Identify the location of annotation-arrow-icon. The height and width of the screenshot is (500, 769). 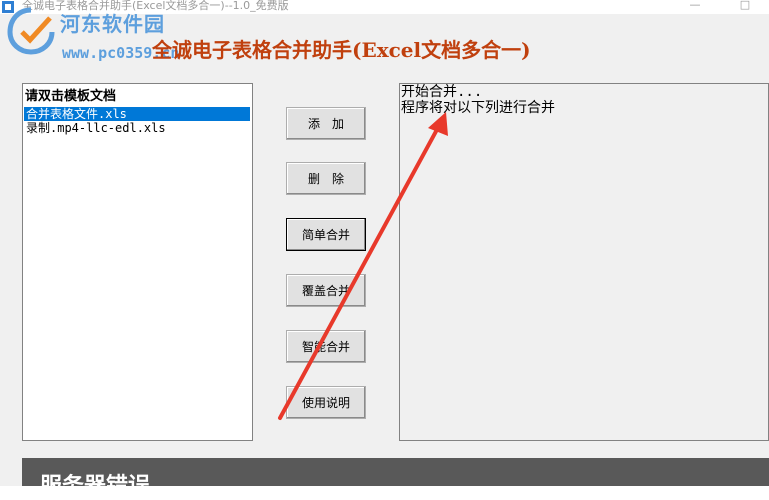
(363, 266).